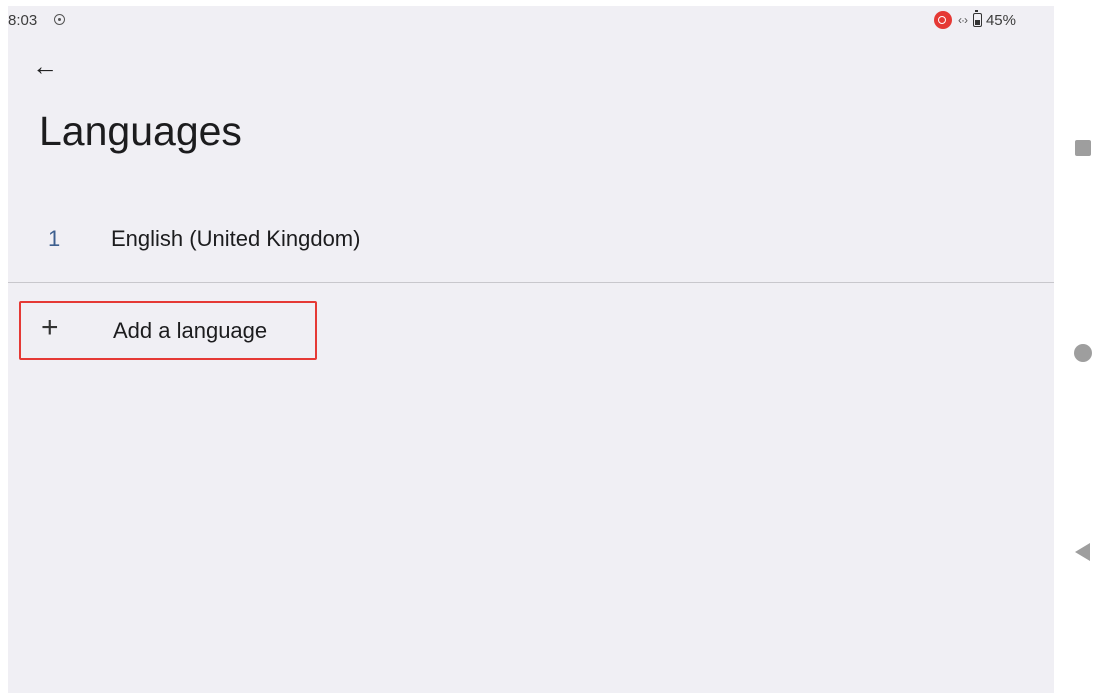 The height and width of the screenshot is (693, 1110). I want to click on home-icon, so click(1083, 353).